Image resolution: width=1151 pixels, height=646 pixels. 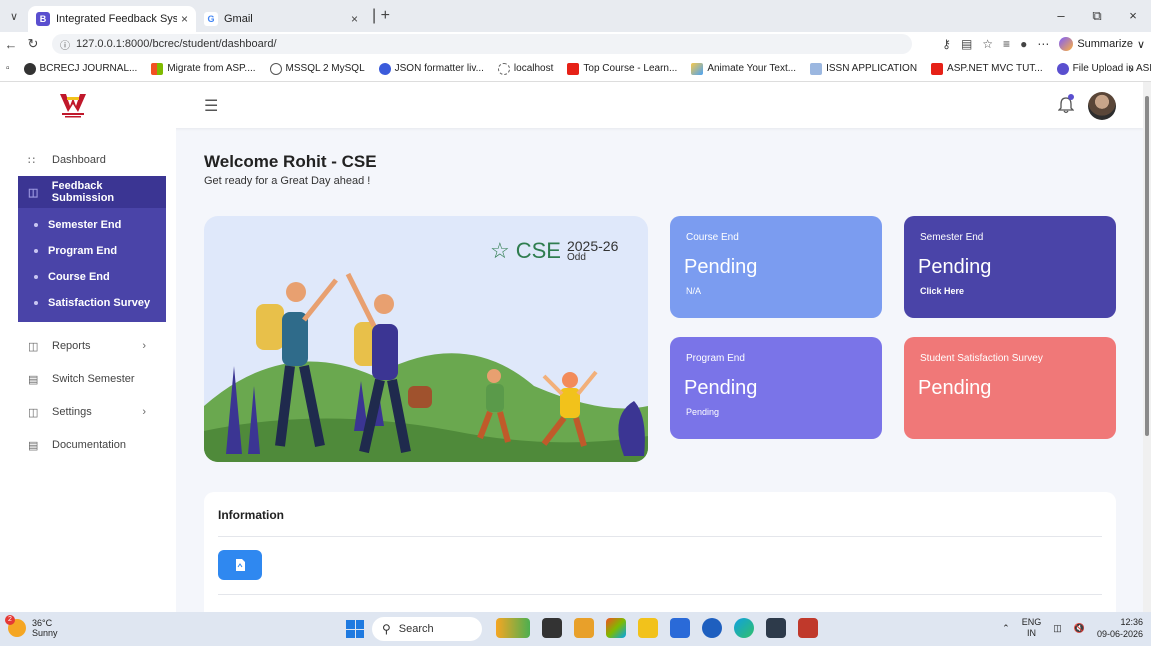 I want to click on pdf-download-button, so click(x=240, y=565).